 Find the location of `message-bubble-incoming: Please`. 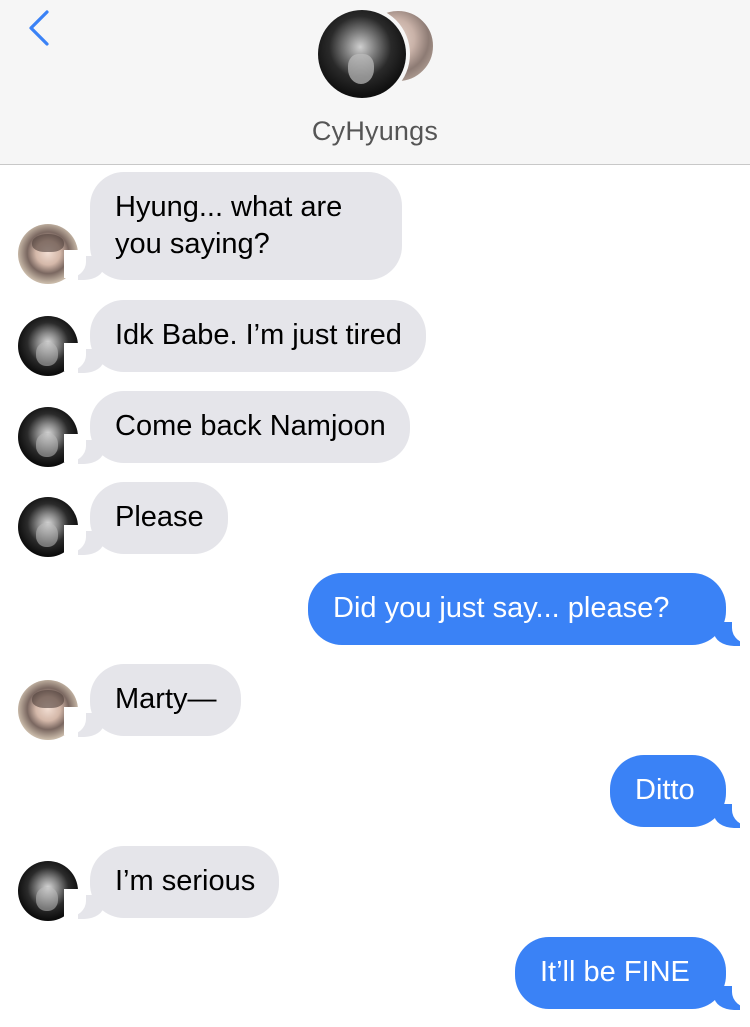

message-bubble-incoming: Please is located at coordinates (159, 518).